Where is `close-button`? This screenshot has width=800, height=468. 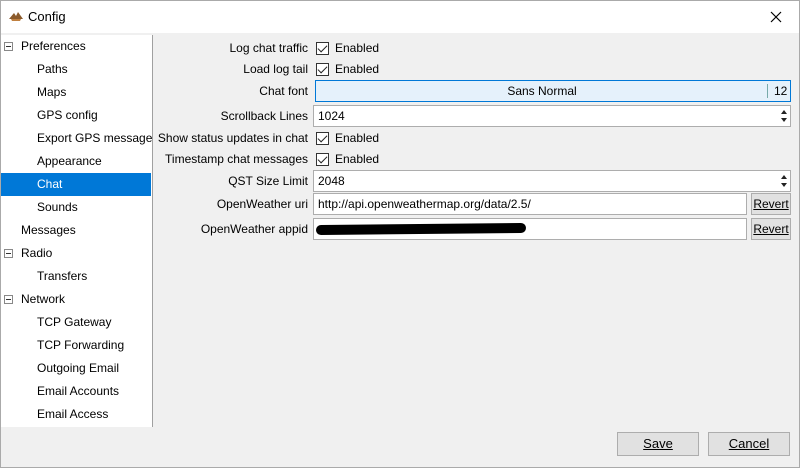
close-button is located at coordinates (776, 16).